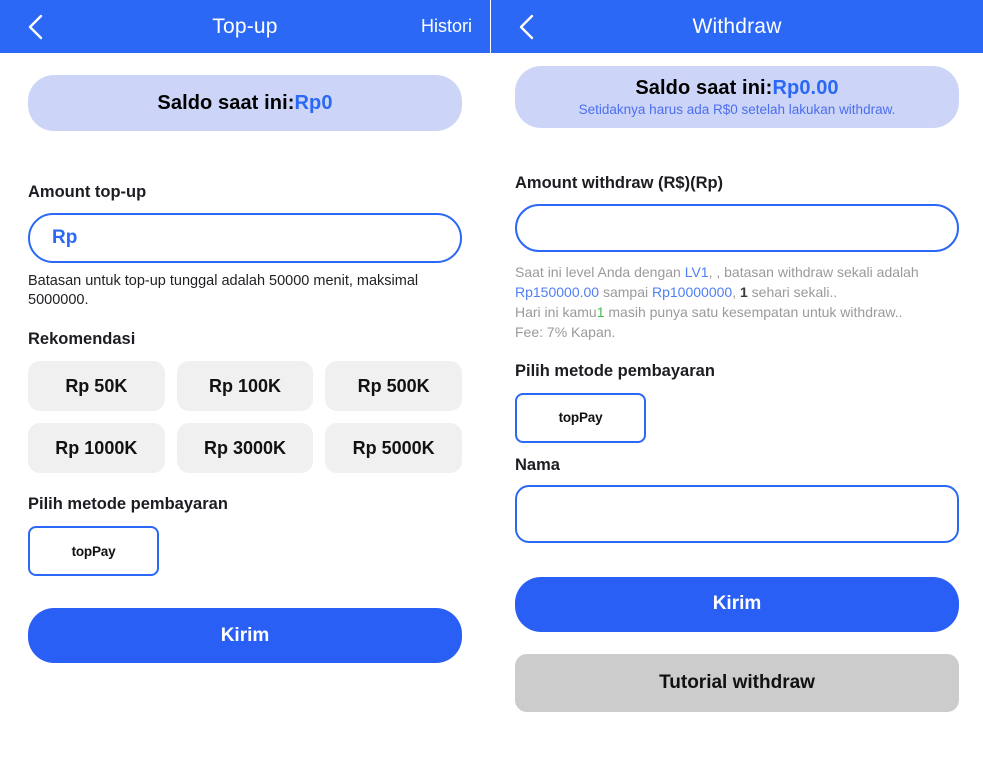  Describe the element at coordinates (82, 339) in the screenshot. I see `rekomendasi-label: Rekomendasi` at that location.